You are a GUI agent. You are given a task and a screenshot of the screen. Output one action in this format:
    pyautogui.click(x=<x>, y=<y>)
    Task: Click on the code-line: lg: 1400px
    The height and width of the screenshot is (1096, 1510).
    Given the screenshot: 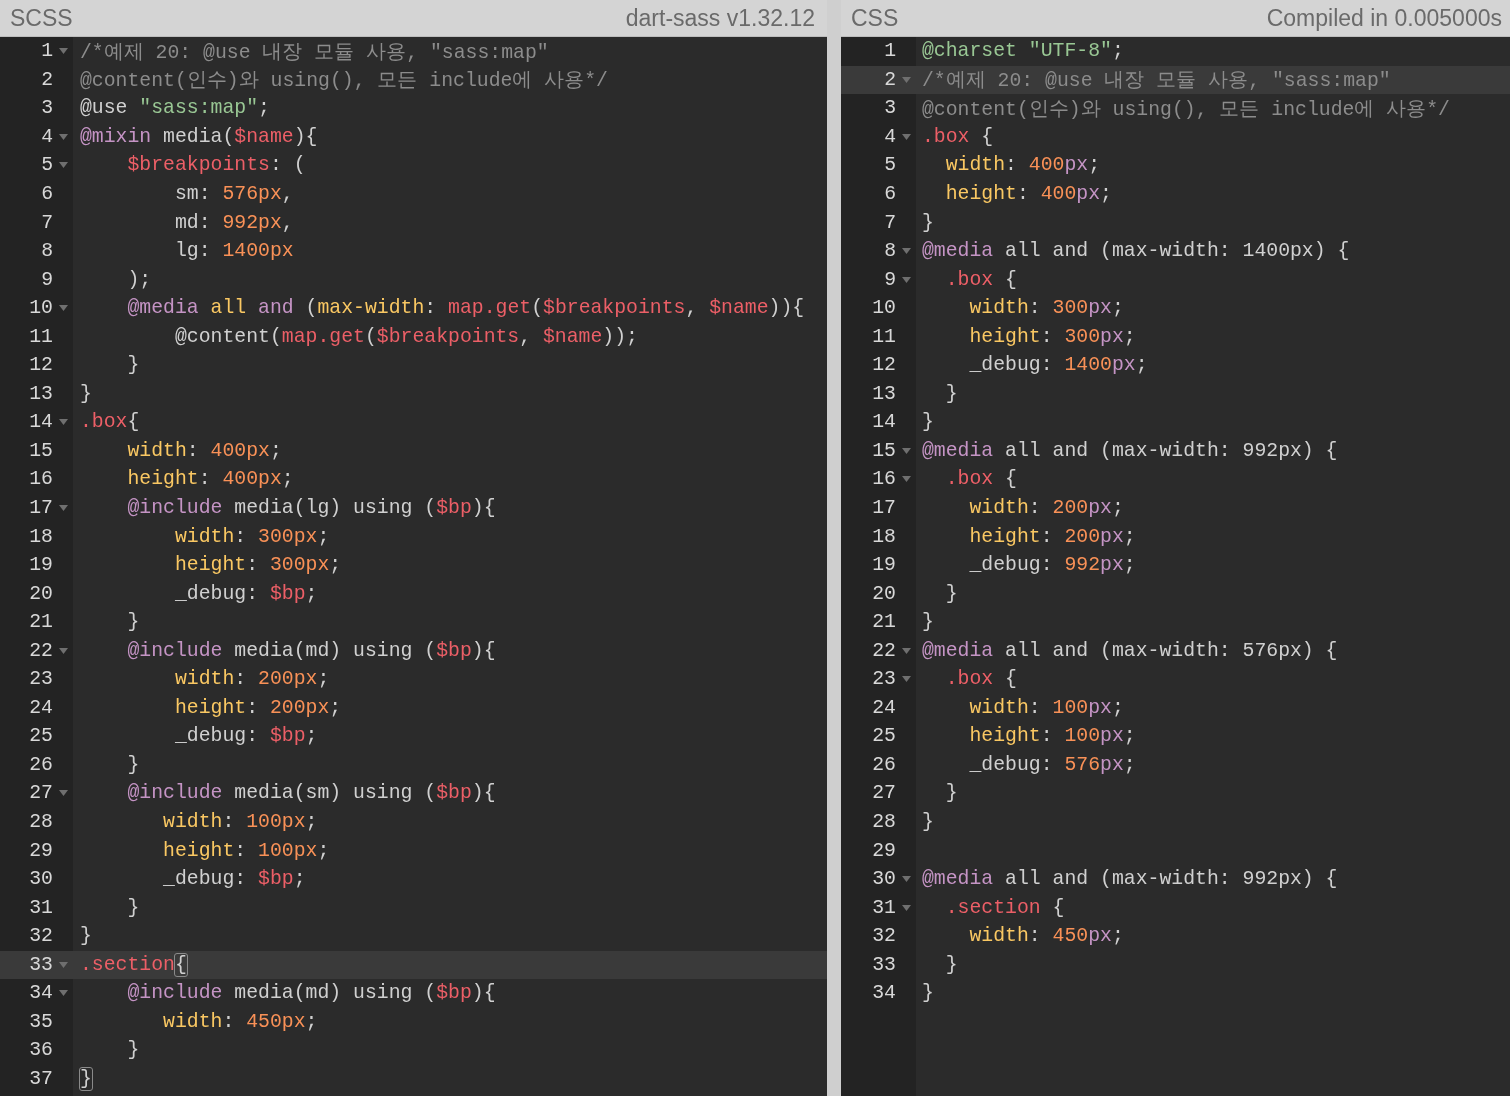 What is the action you would take?
    pyautogui.click(x=233, y=251)
    